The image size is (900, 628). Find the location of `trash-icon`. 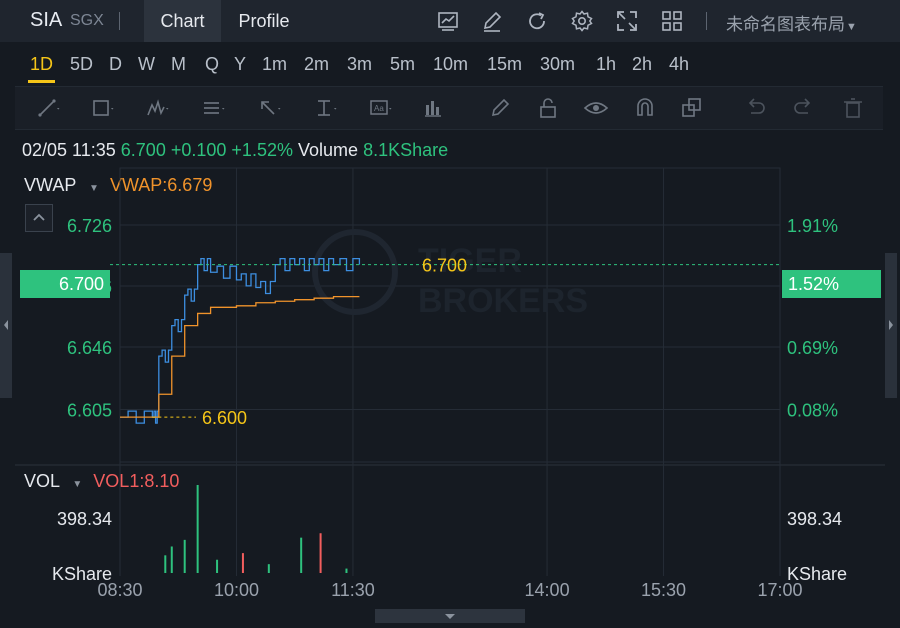

trash-icon is located at coordinates (853, 108).